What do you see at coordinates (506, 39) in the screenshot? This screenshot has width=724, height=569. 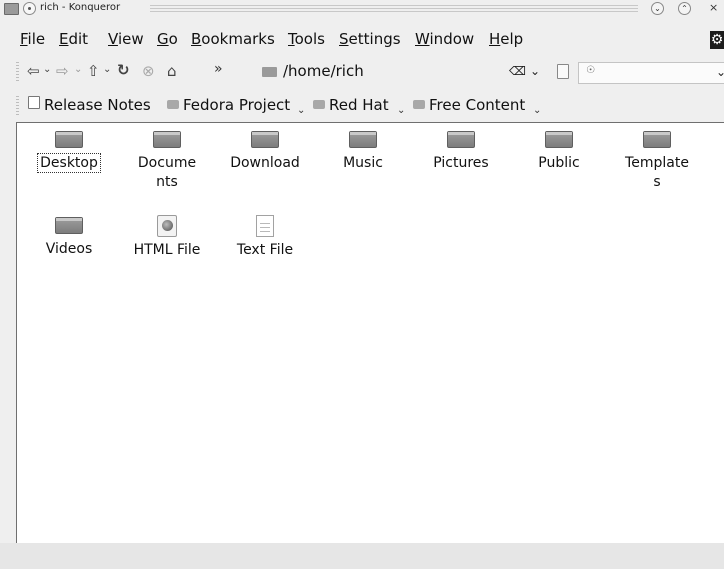 I see `menu-help: Help` at bounding box center [506, 39].